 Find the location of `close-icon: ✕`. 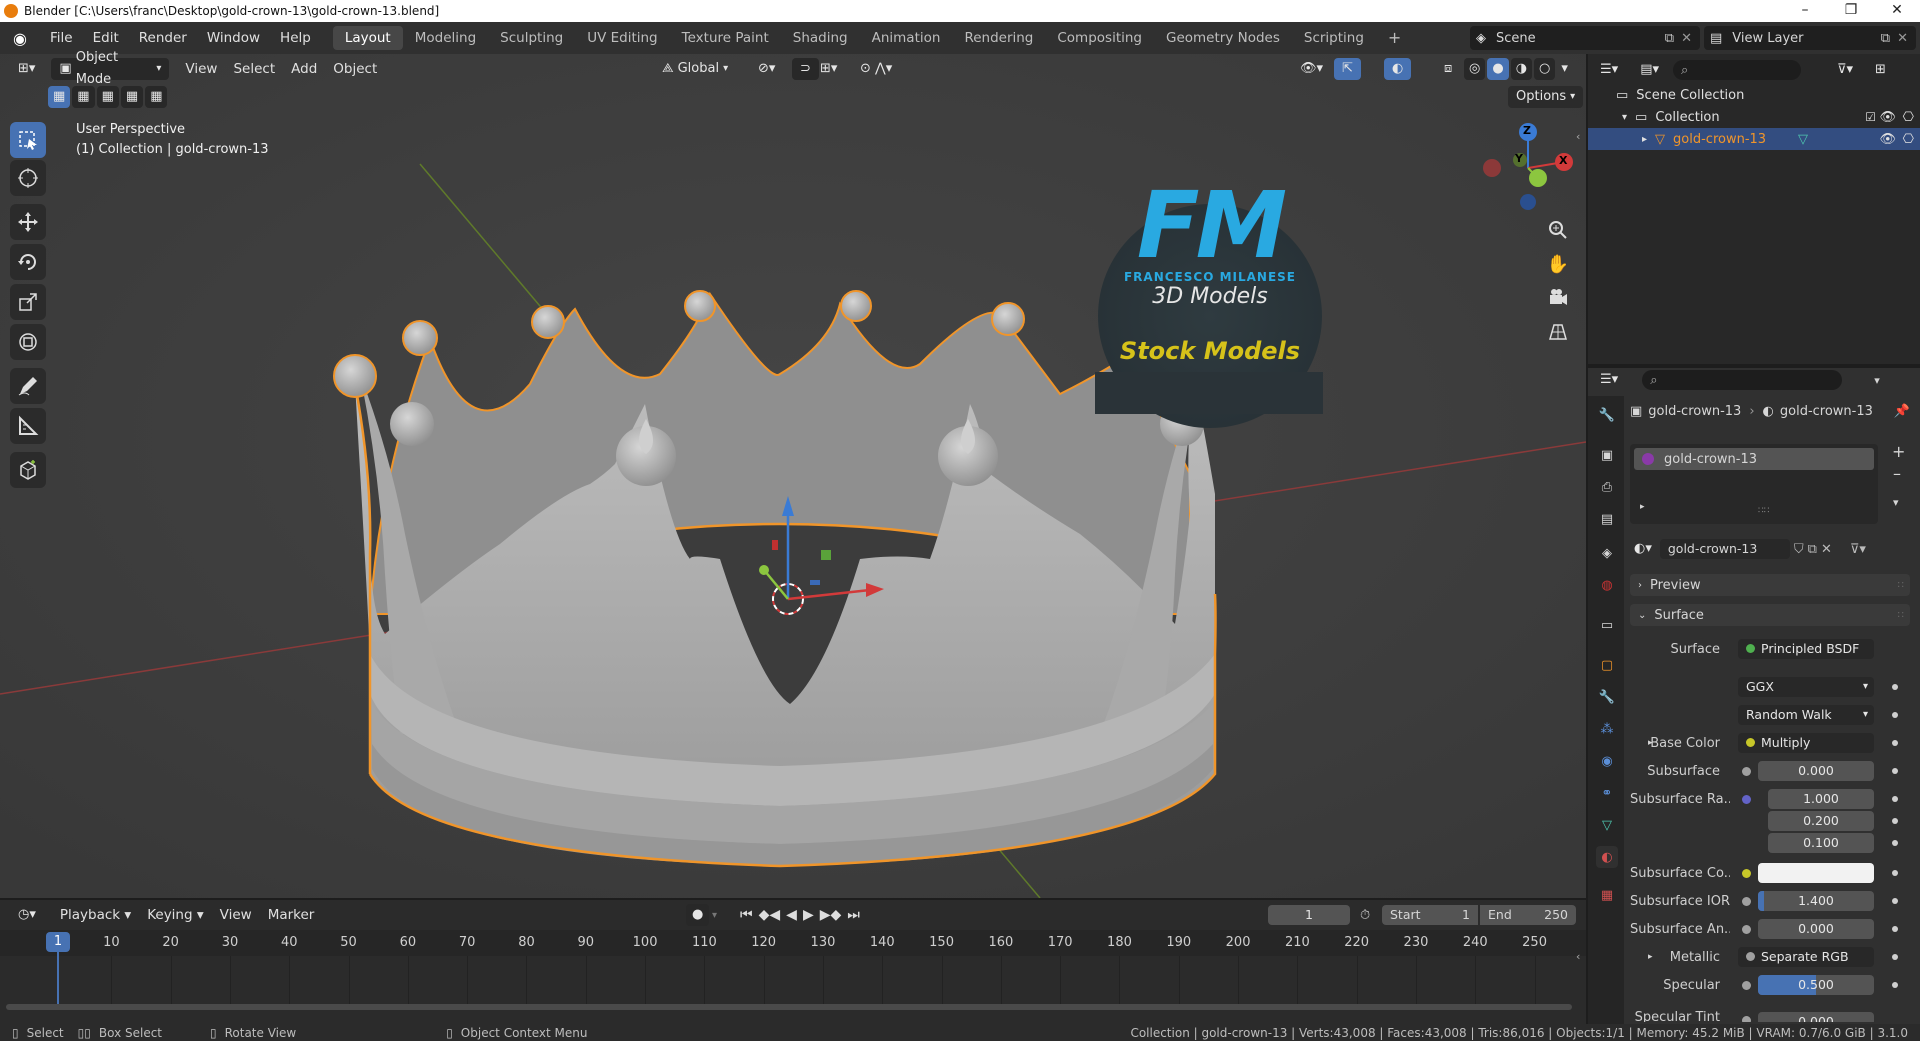

close-icon: ✕ is located at coordinates (1897, 11).